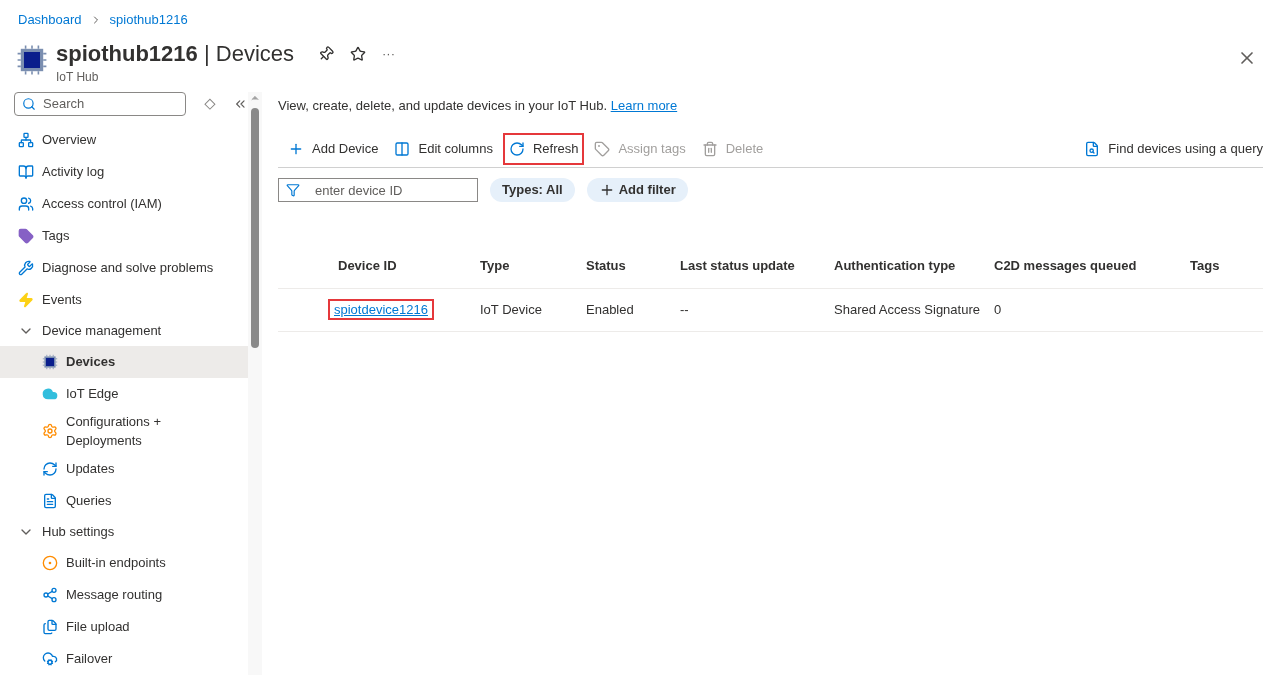 This screenshot has height=698, width=1273. Describe the element at coordinates (124, 594) in the screenshot. I see `sidebar-item: Message routing` at that location.